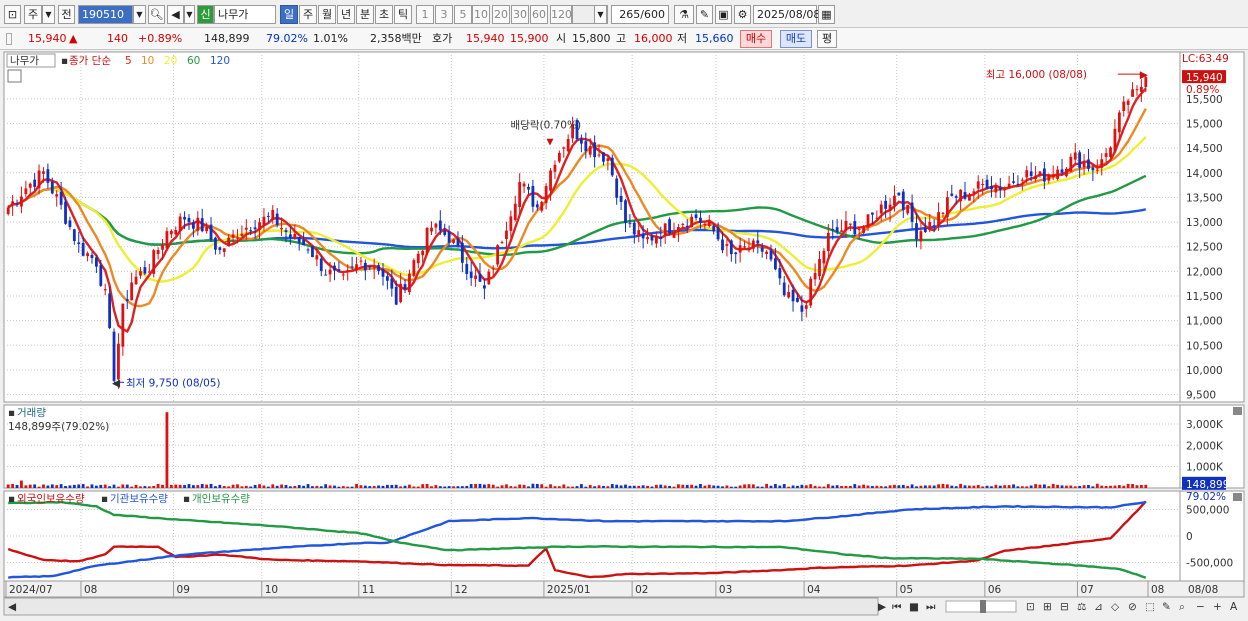  I want to click on period-tab-6: 틱, so click(403, 14).